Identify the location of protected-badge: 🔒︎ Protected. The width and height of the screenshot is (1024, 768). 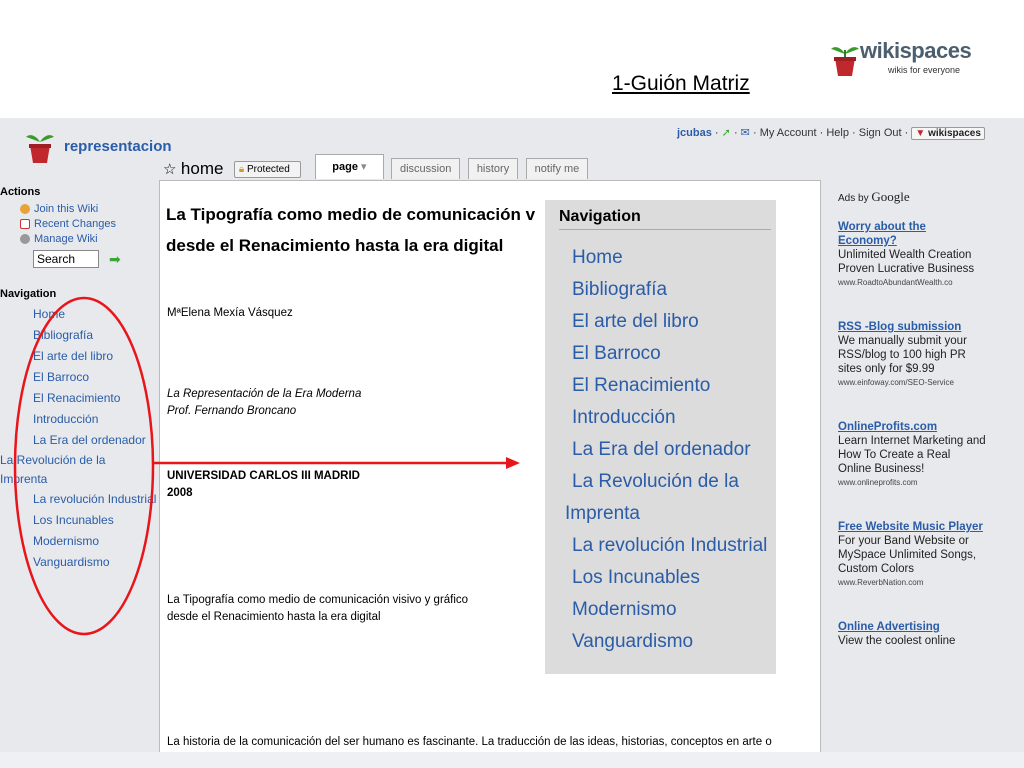
(267, 169).